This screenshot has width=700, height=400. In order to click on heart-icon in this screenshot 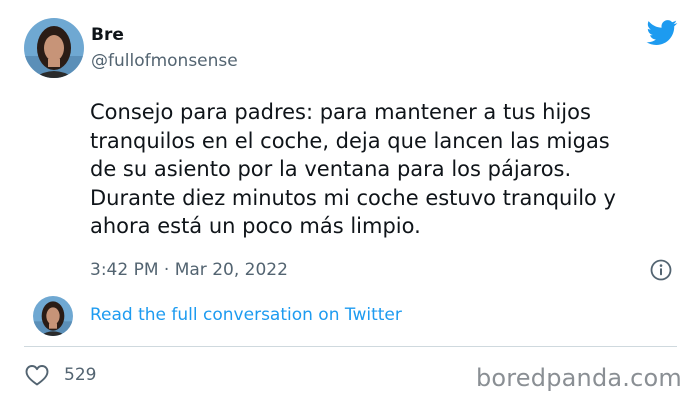, I will do `click(37, 375)`.